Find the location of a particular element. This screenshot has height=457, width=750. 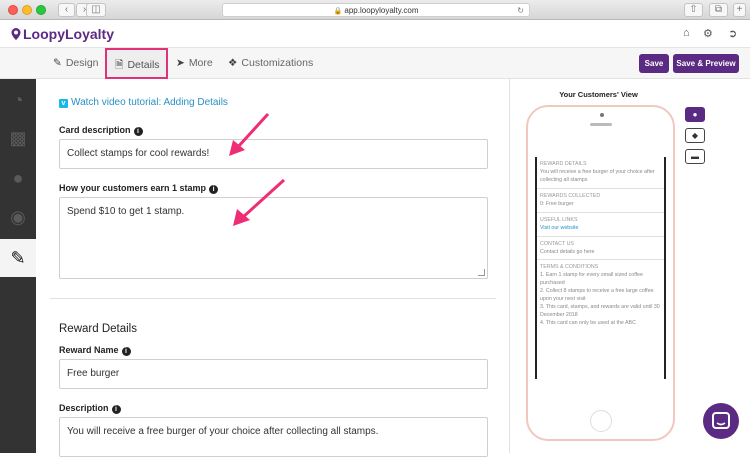

video-tutorial-link: v Watch video tutorial: Adding Details is located at coordinates (143, 102).